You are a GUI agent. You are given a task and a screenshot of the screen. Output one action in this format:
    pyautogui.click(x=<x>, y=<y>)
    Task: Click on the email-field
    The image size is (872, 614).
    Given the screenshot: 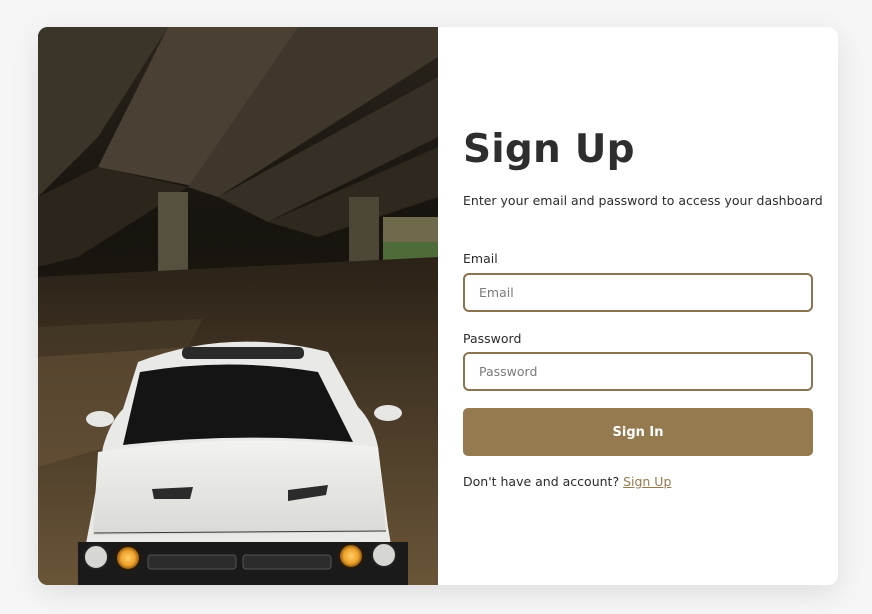 What is the action you would take?
    pyautogui.click(x=638, y=292)
    